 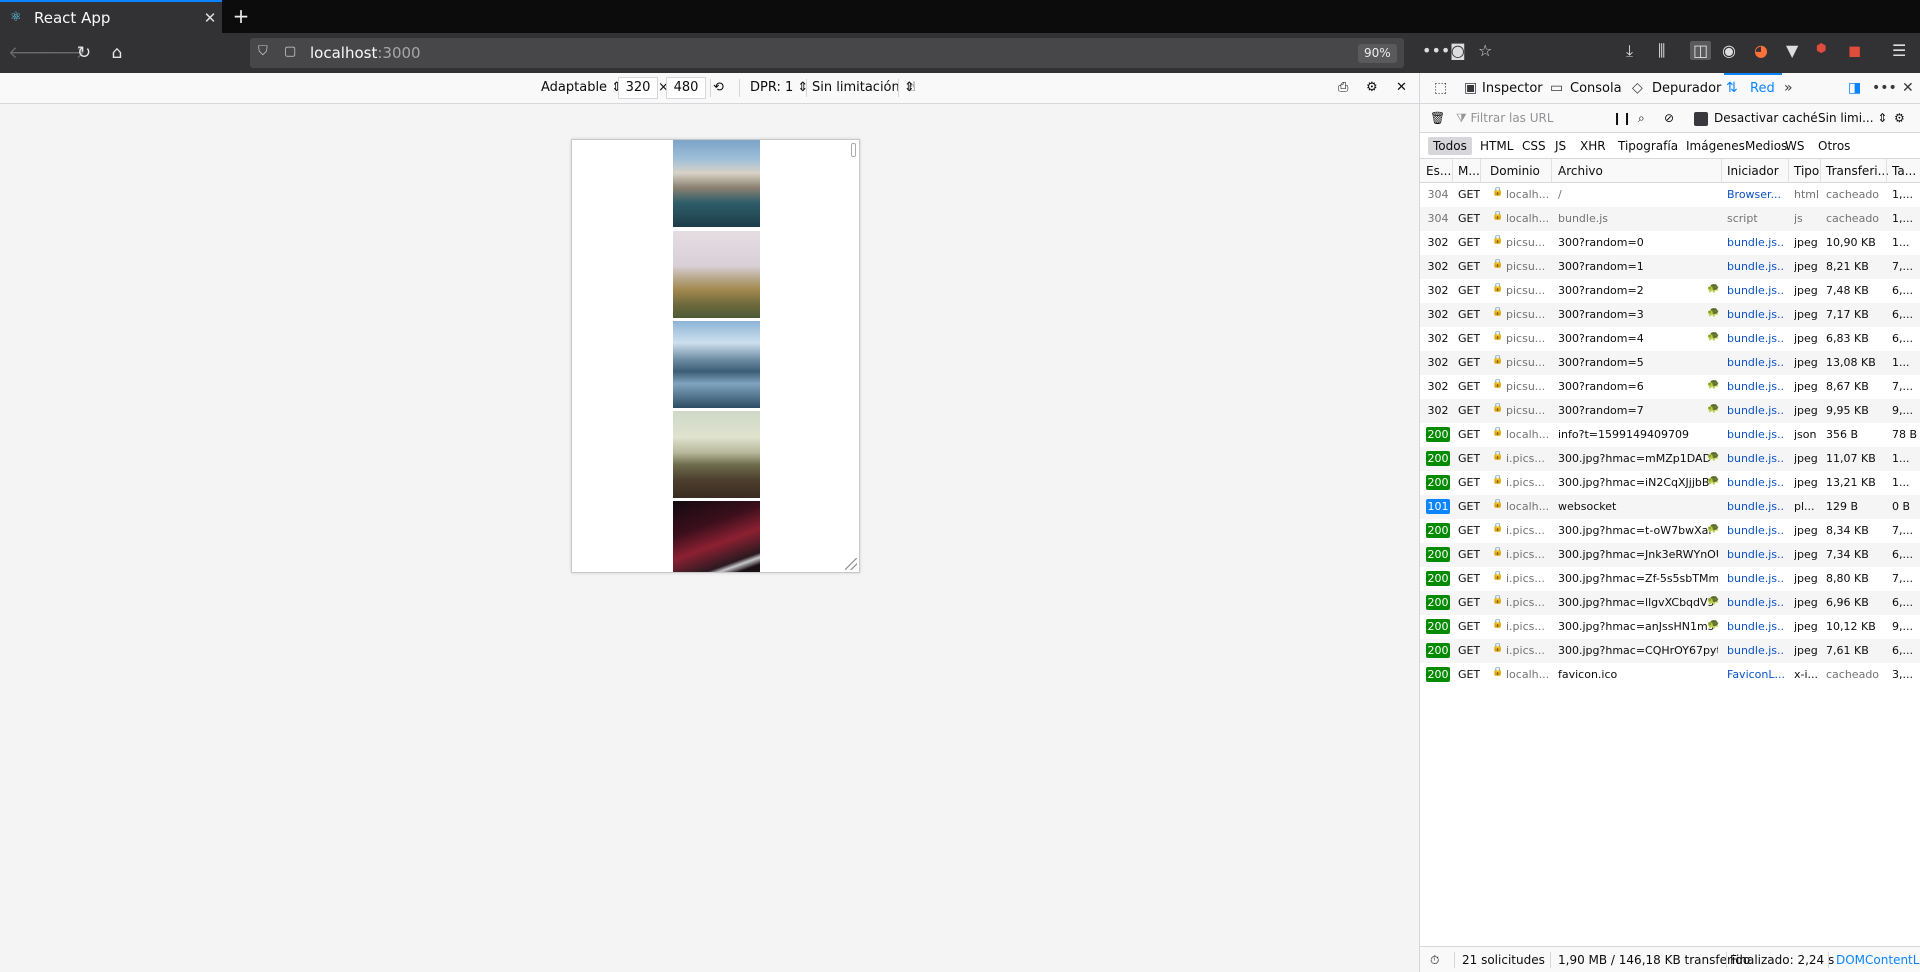 What do you see at coordinates (718, 87) in the screenshot?
I see `rotate-icon: ⟲` at bounding box center [718, 87].